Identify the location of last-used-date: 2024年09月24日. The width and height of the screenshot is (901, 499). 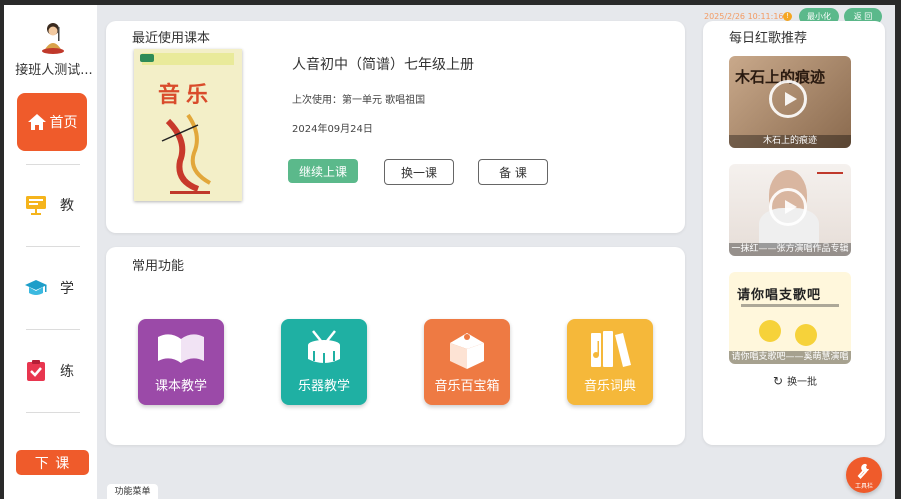
(332, 129).